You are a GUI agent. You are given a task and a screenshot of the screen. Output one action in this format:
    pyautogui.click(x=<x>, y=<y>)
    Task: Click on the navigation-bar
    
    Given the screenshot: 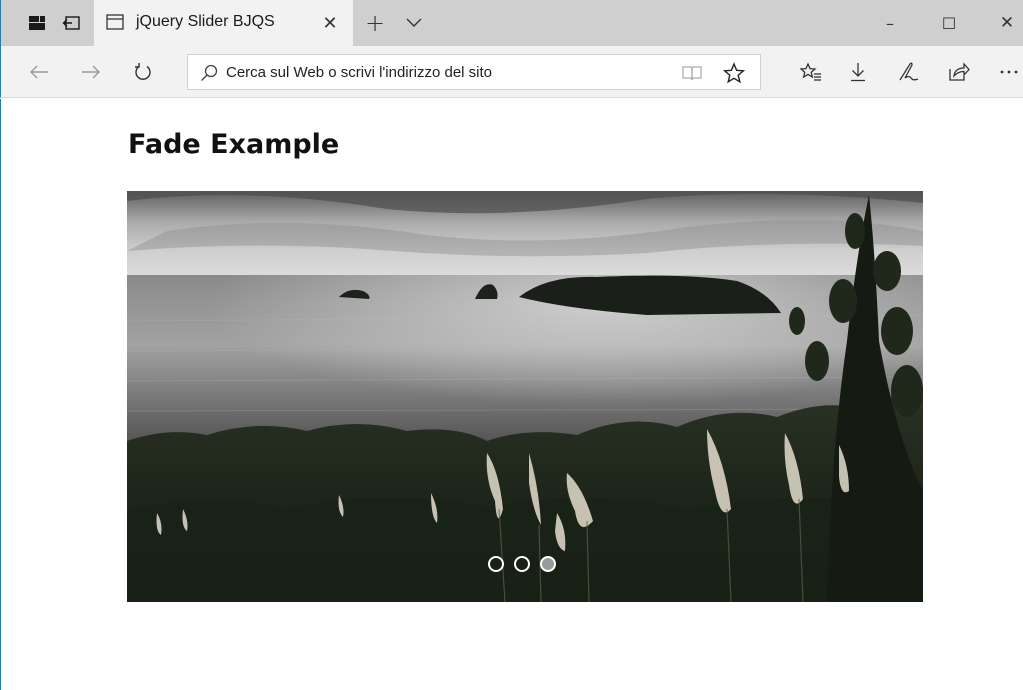 What is the action you would take?
    pyautogui.click(x=511, y=72)
    